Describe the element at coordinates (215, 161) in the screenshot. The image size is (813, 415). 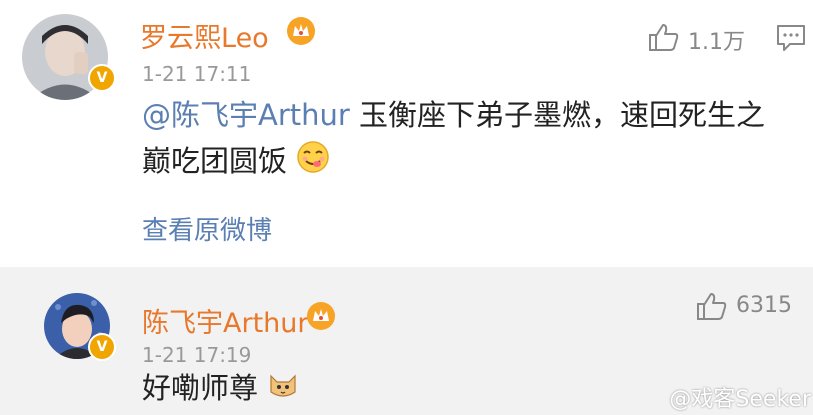
I see `comment-text-line2: 巅吃团圆饭` at that location.